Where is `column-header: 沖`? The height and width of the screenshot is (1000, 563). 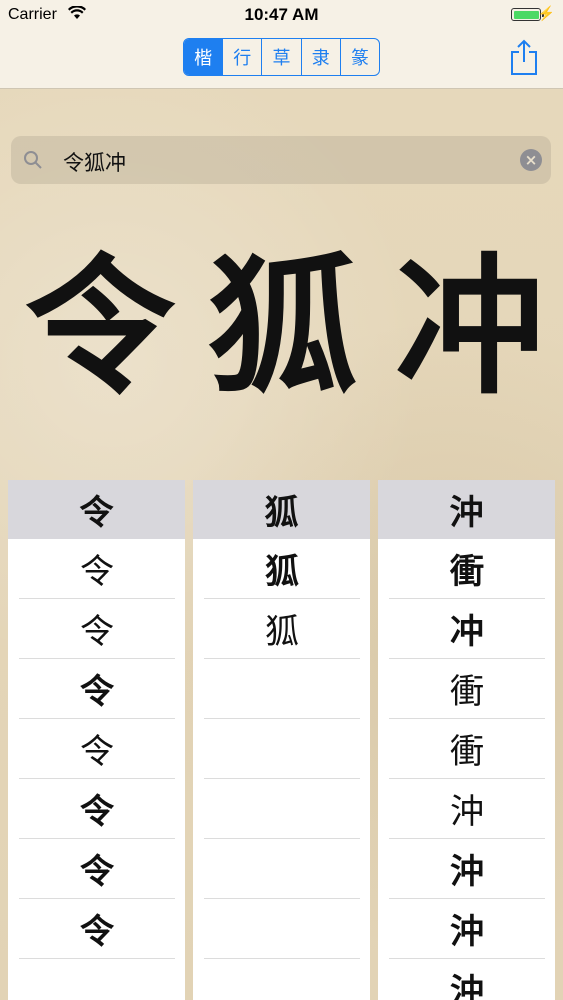 column-header: 沖 is located at coordinates (466, 509).